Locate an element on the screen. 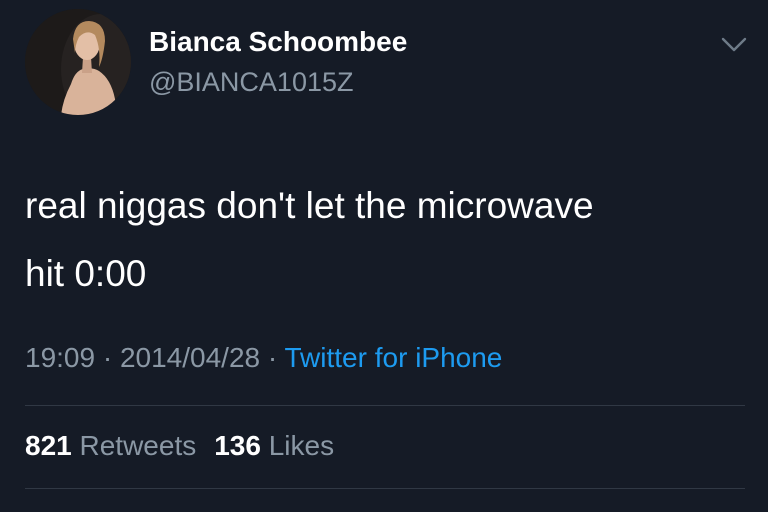 Image resolution: width=768 pixels, height=512 pixels. retweets-stat: 821 Retweets is located at coordinates (110, 445).